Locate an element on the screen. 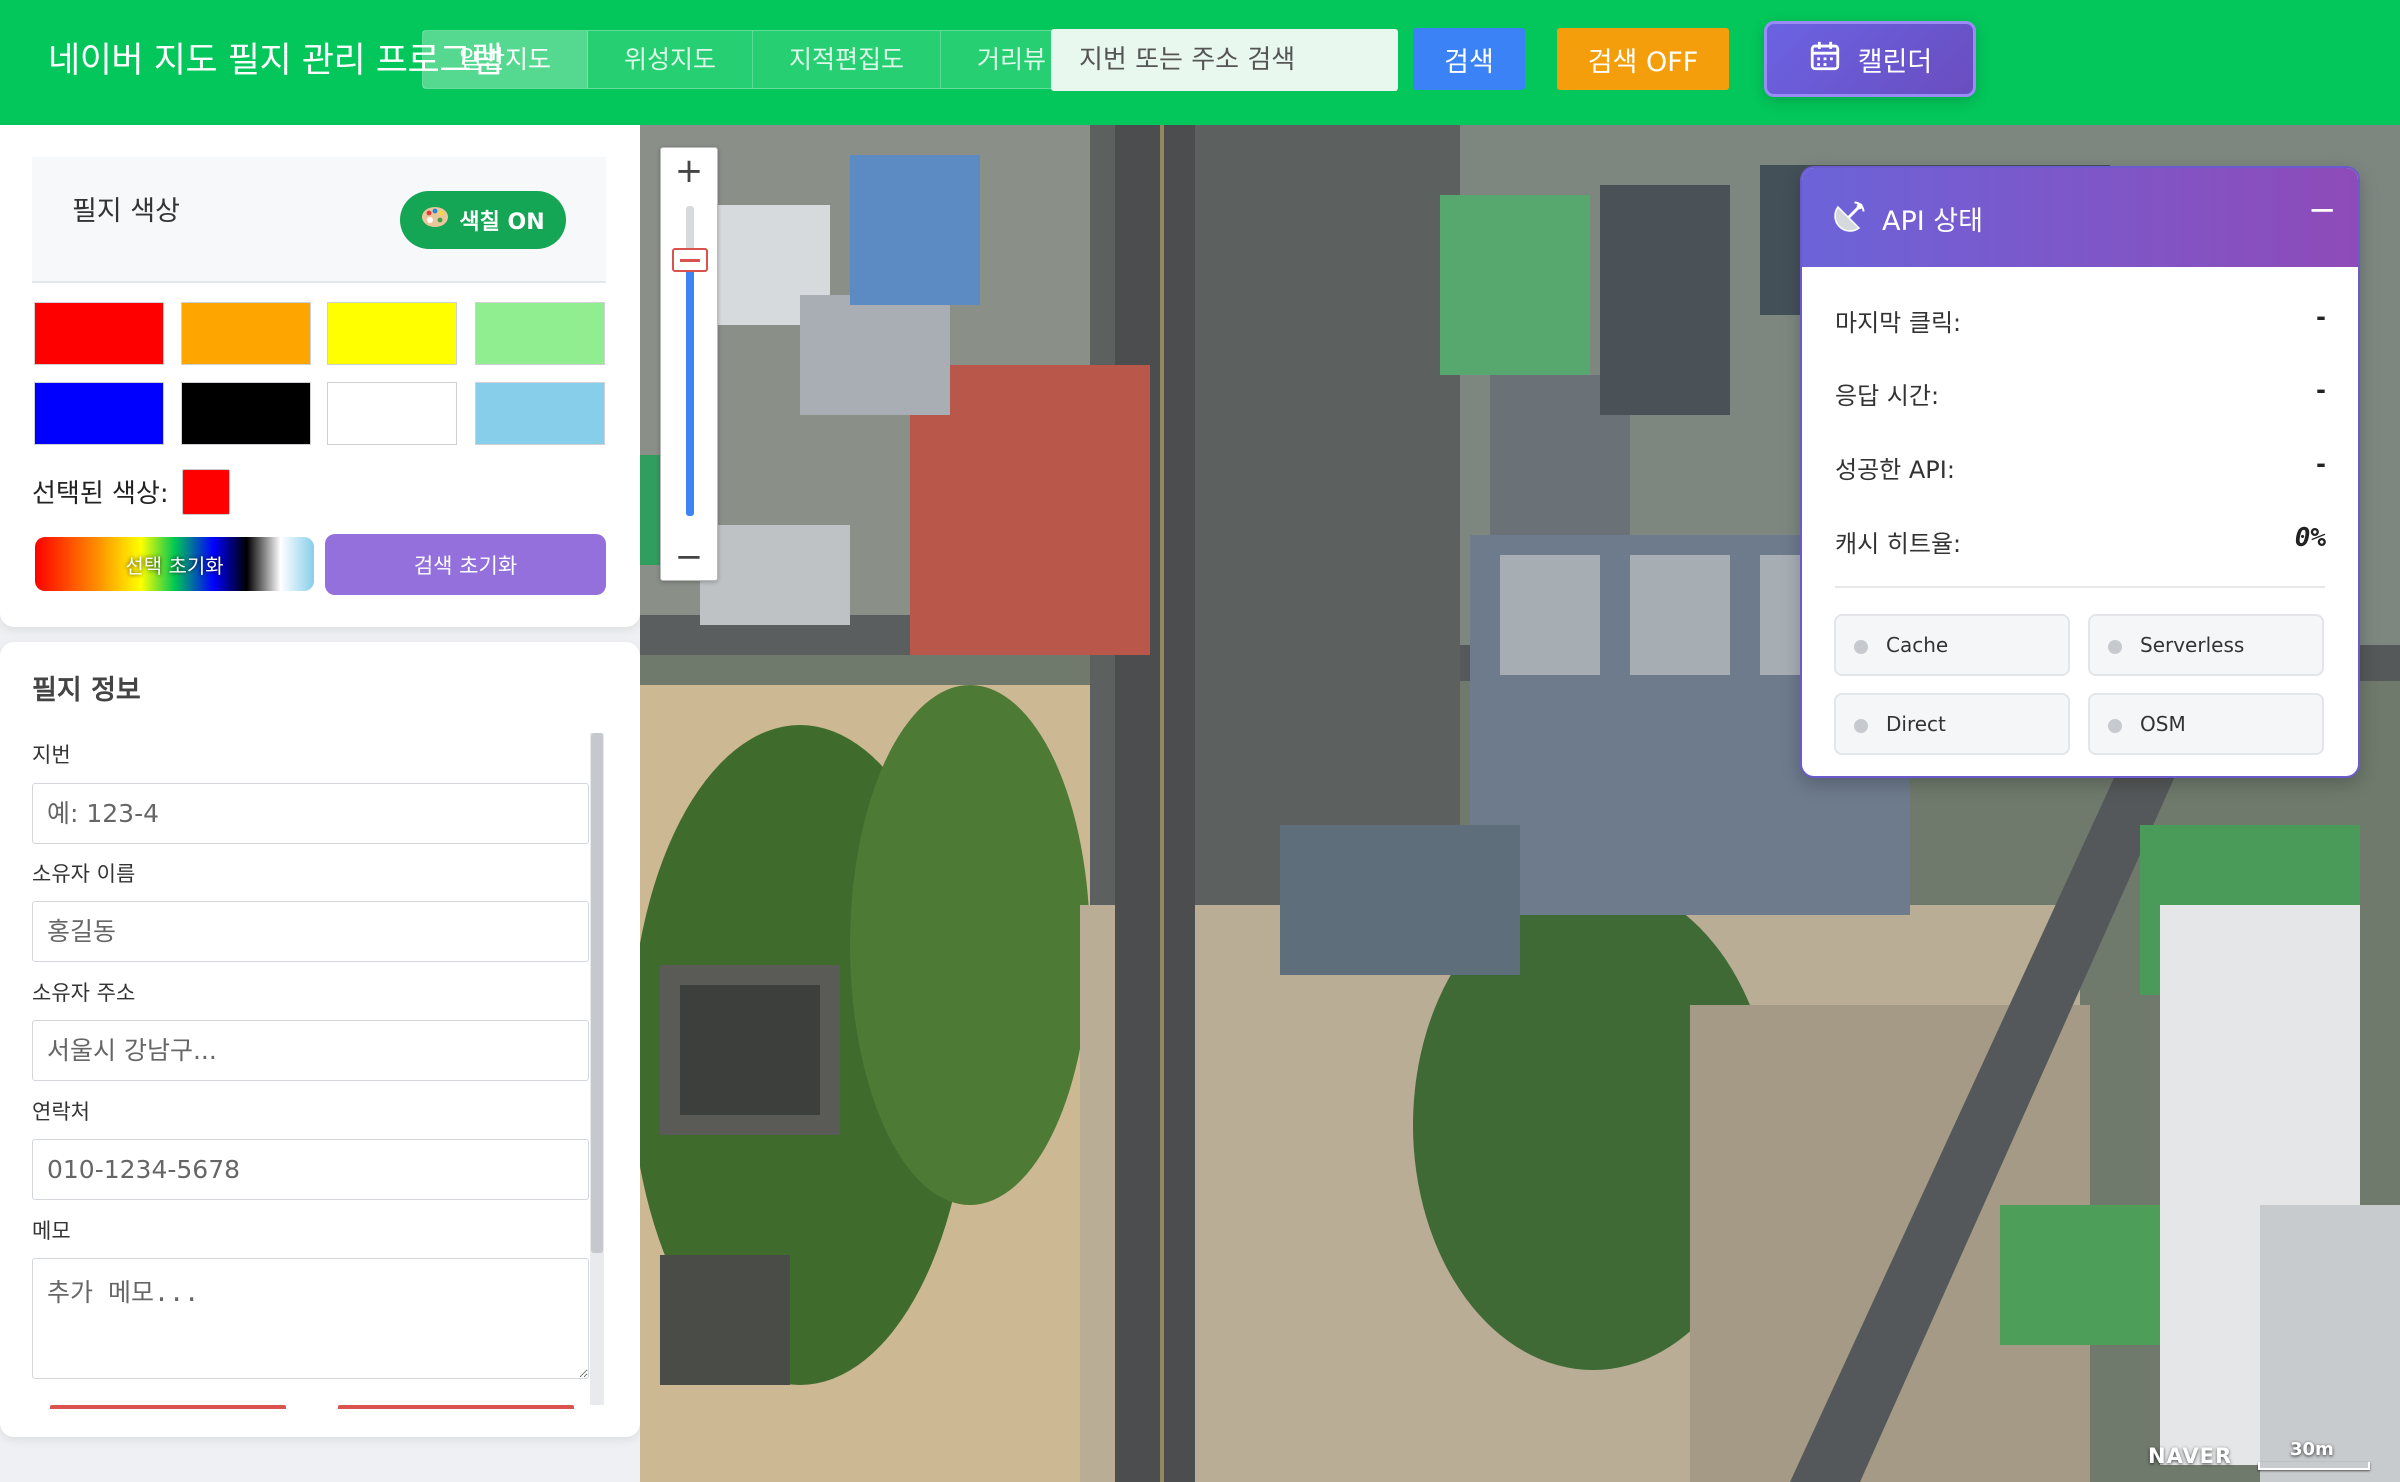  zoom-out-button: − is located at coordinates (689, 557).